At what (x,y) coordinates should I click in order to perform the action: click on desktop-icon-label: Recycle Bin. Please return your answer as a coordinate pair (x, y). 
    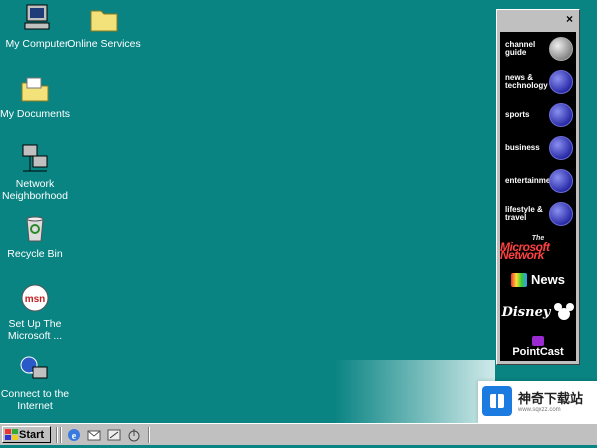
    Looking at the image, I should click on (35, 254).